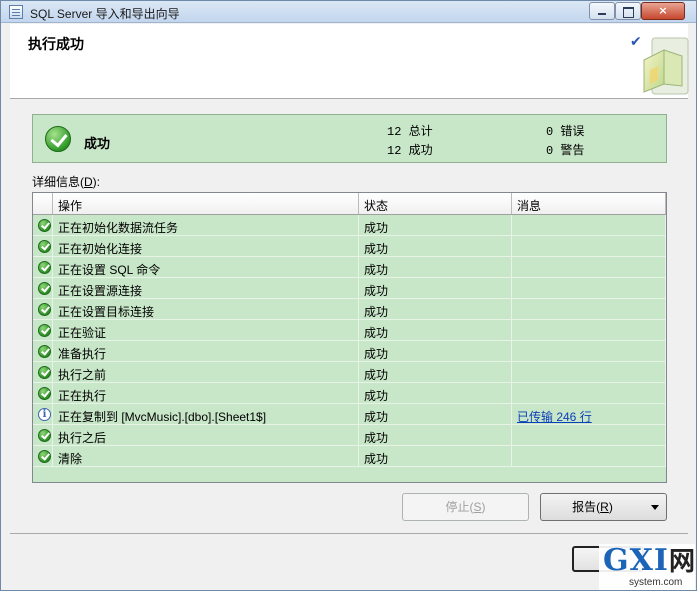 The width and height of the screenshot is (697, 591). Describe the element at coordinates (589, 203) in the screenshot. I see `column-header-message: 消息` at that location.